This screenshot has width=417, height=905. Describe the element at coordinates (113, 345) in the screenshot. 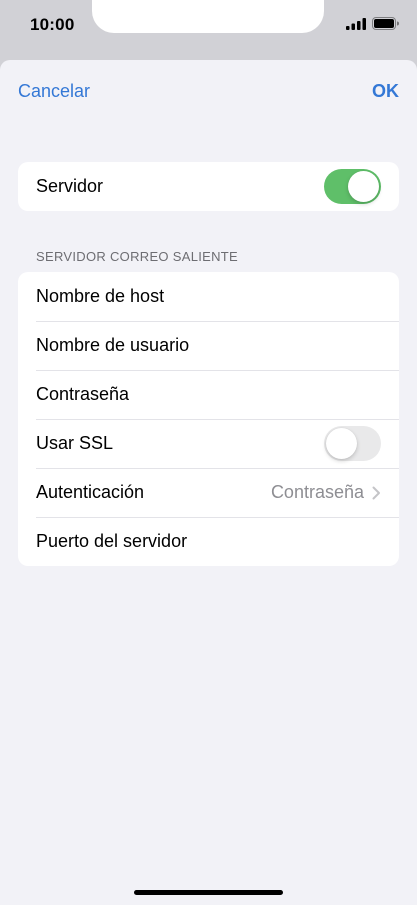

I see `username-label: Nombre de usuario` at that location.